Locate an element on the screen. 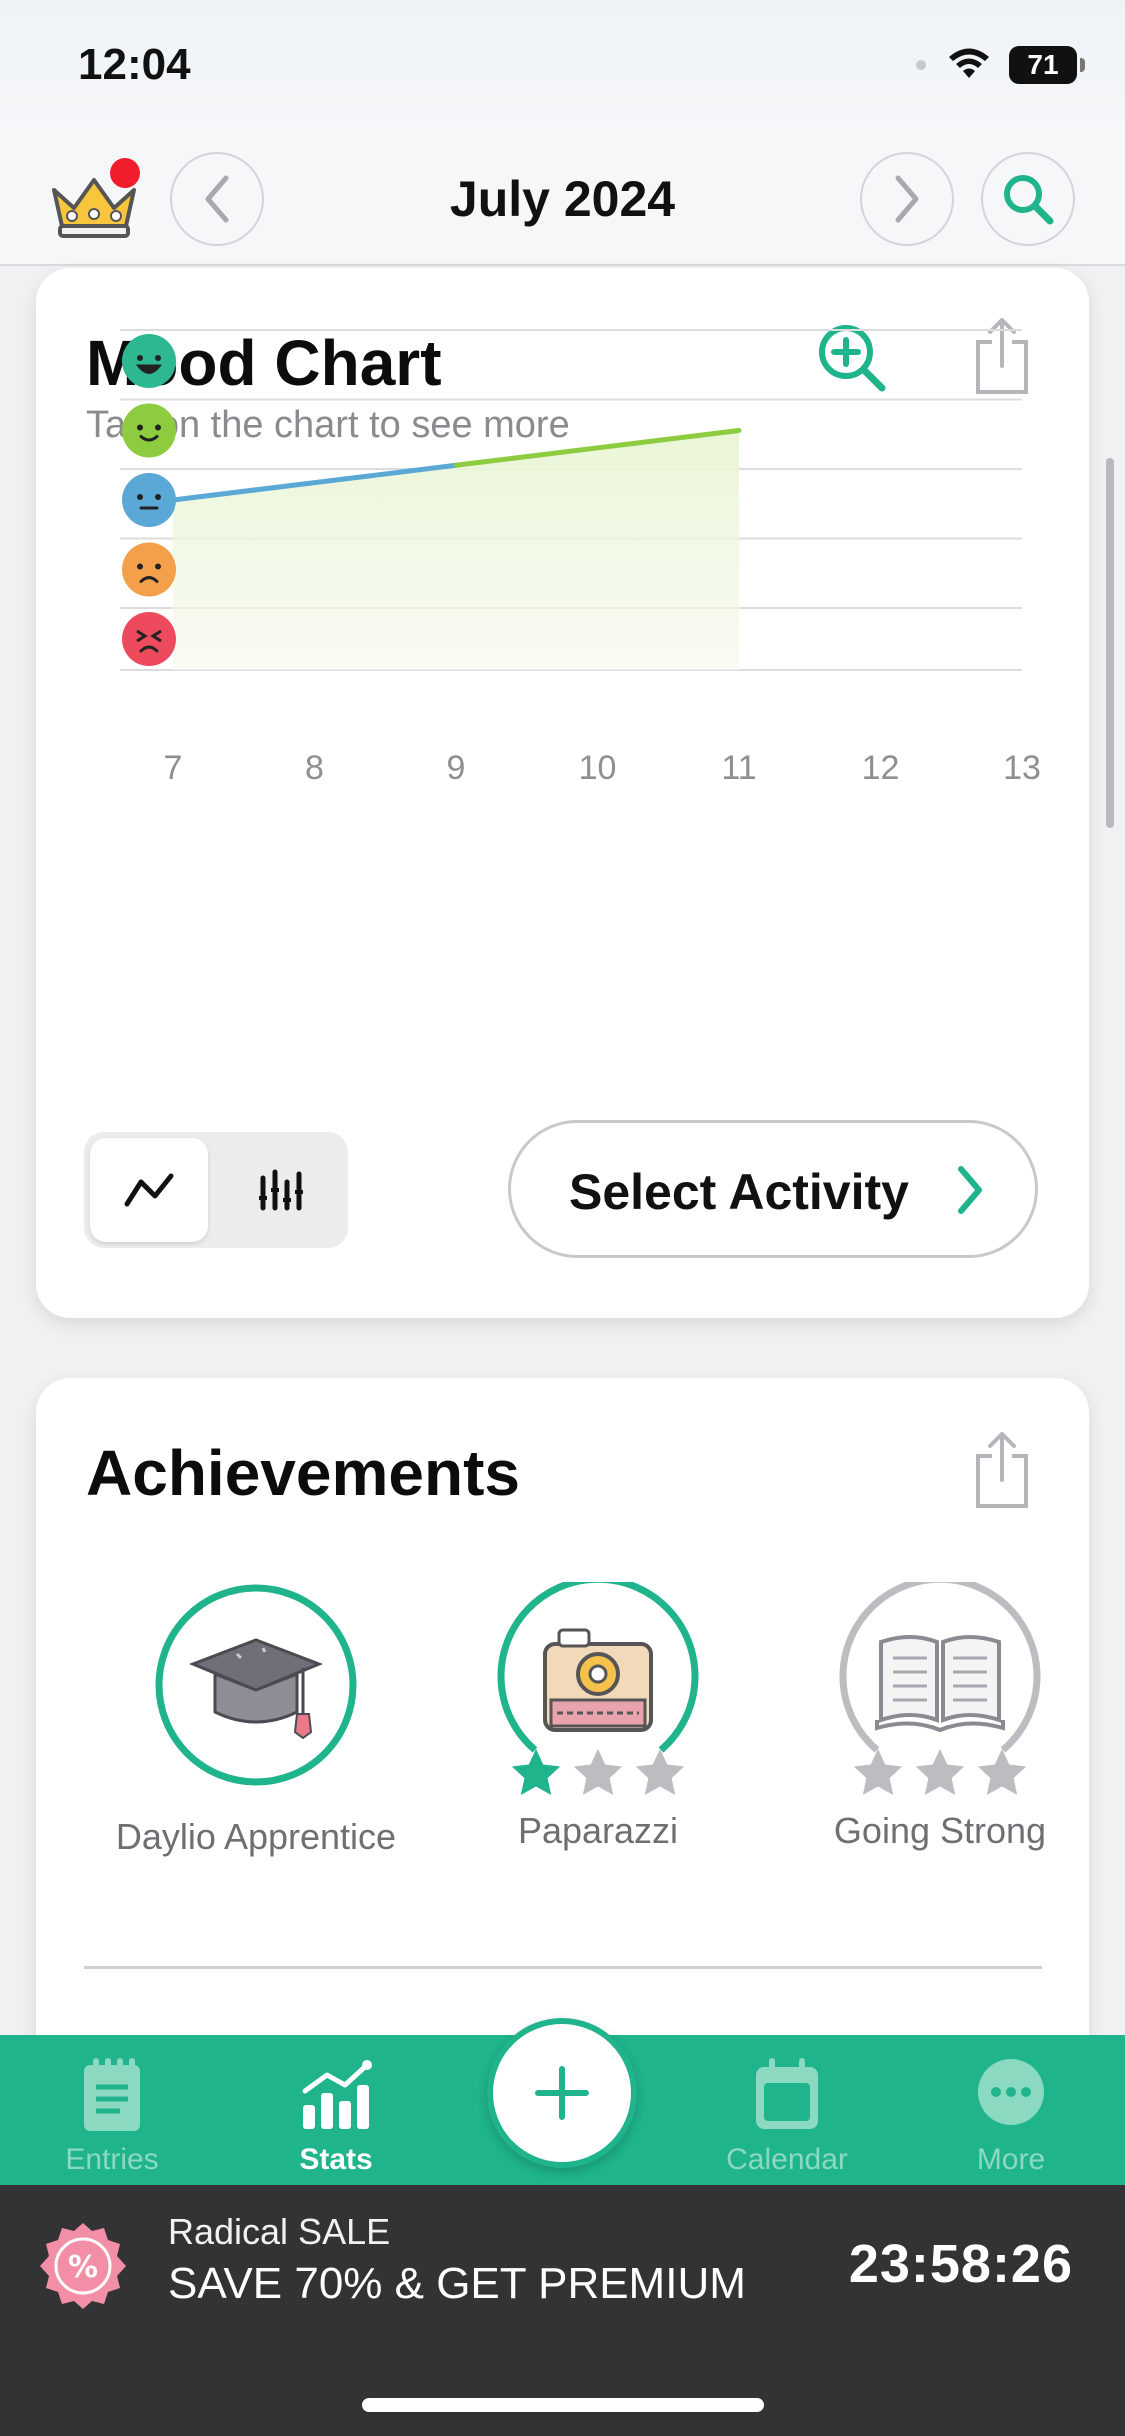  scroll-indicator is located at coordinates (1110, 643).